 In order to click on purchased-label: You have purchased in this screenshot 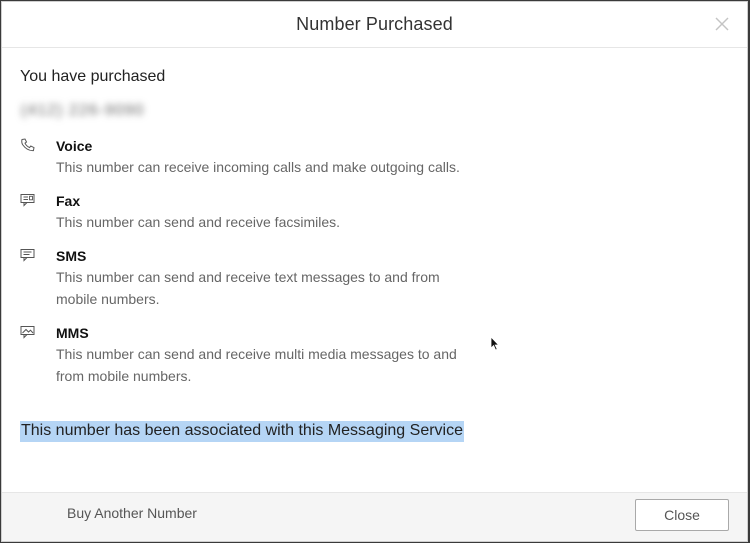, I will do `click(93, 76)`.